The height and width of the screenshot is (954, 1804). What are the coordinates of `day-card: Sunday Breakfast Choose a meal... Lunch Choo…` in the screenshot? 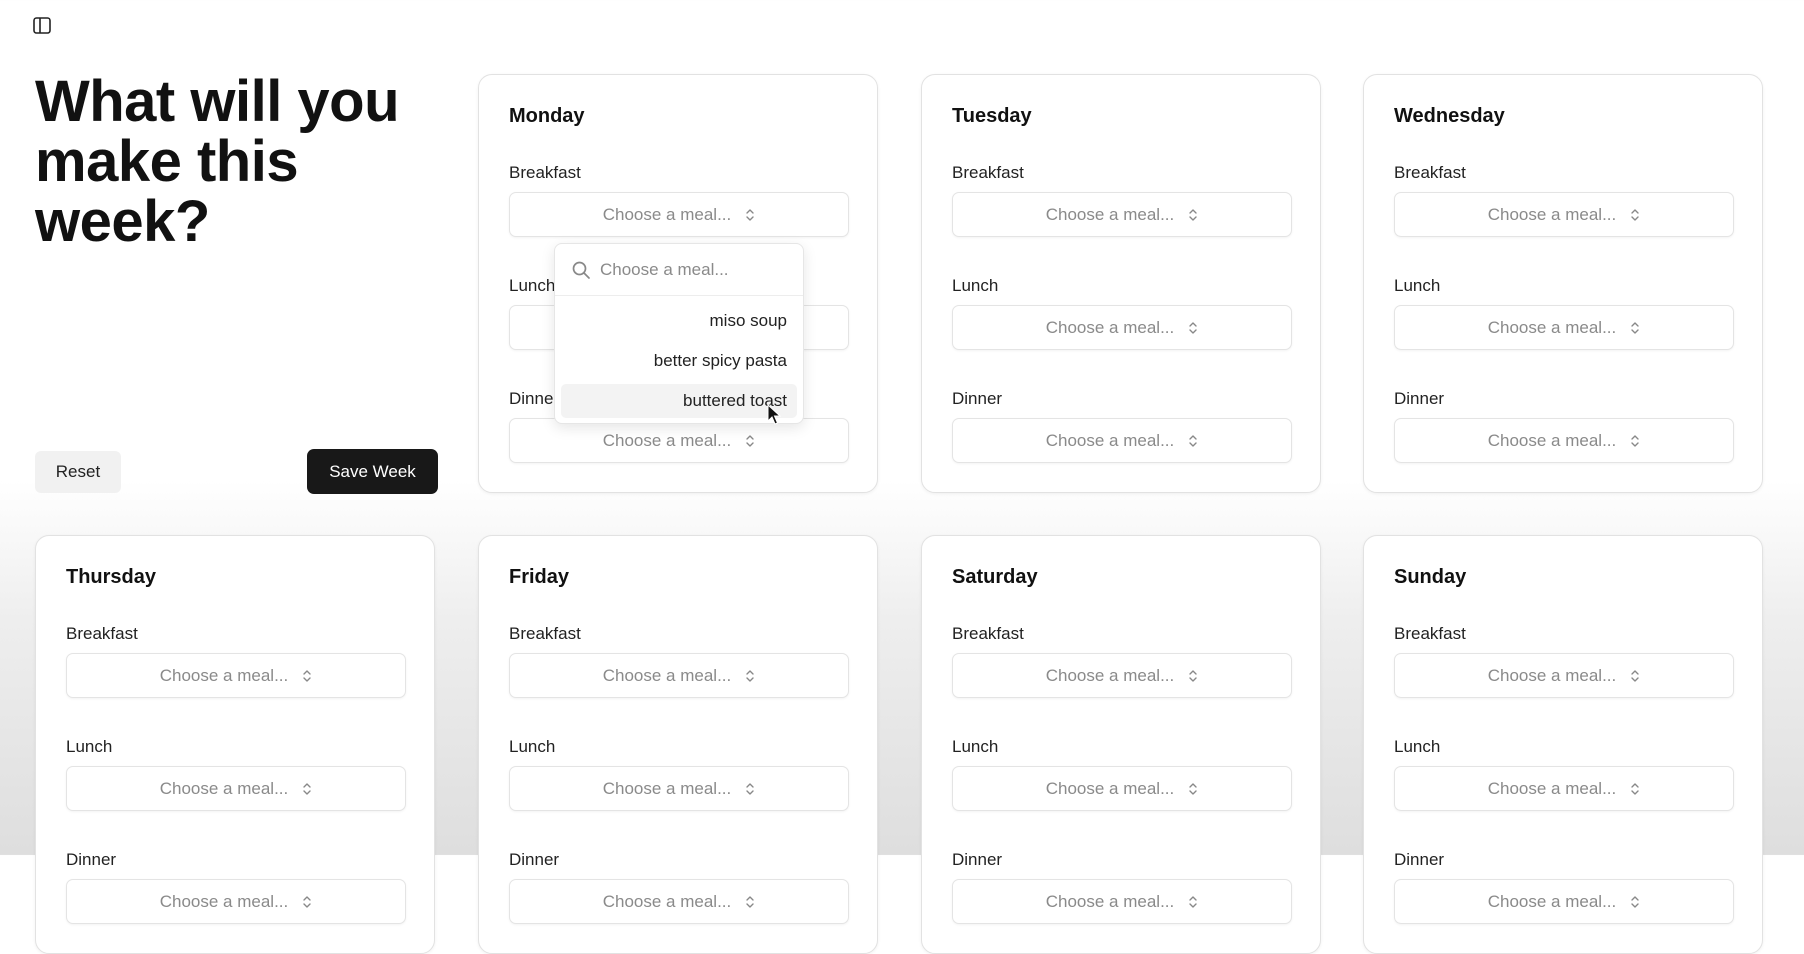 It's located at (1563, 744).